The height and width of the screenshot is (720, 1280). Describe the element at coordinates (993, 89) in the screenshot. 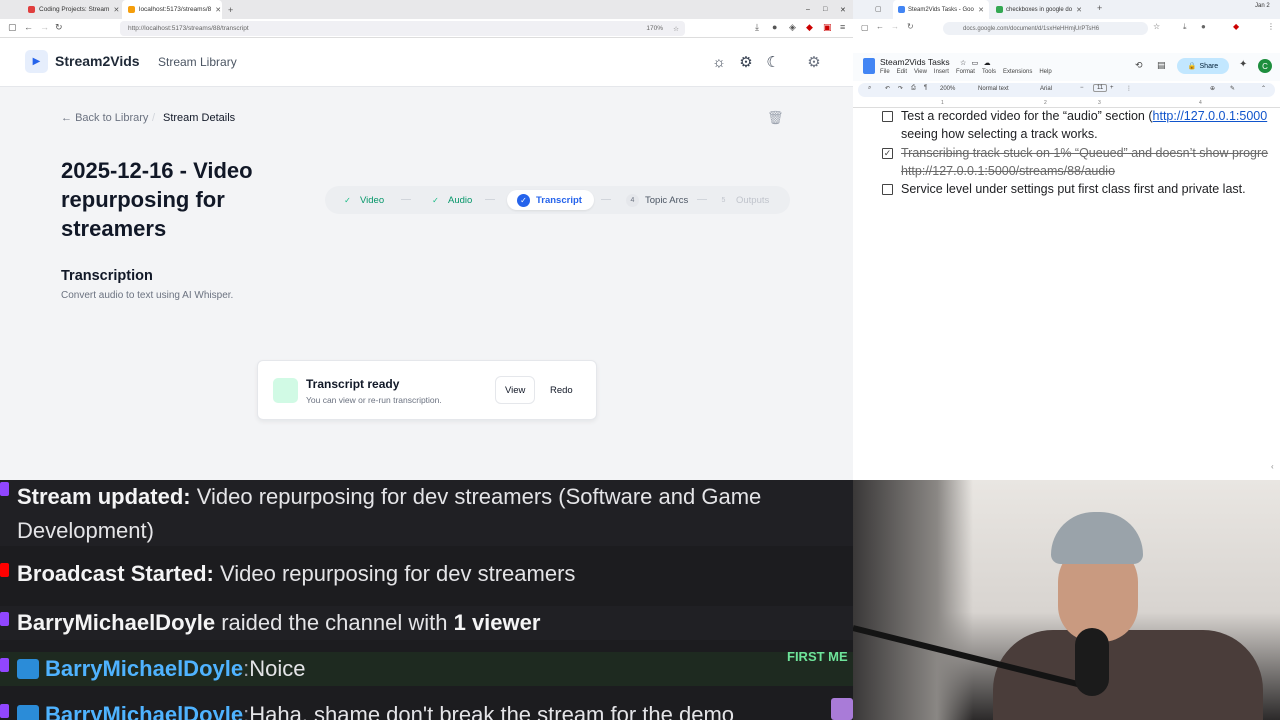

I see `style-select: Normal text` at that location.